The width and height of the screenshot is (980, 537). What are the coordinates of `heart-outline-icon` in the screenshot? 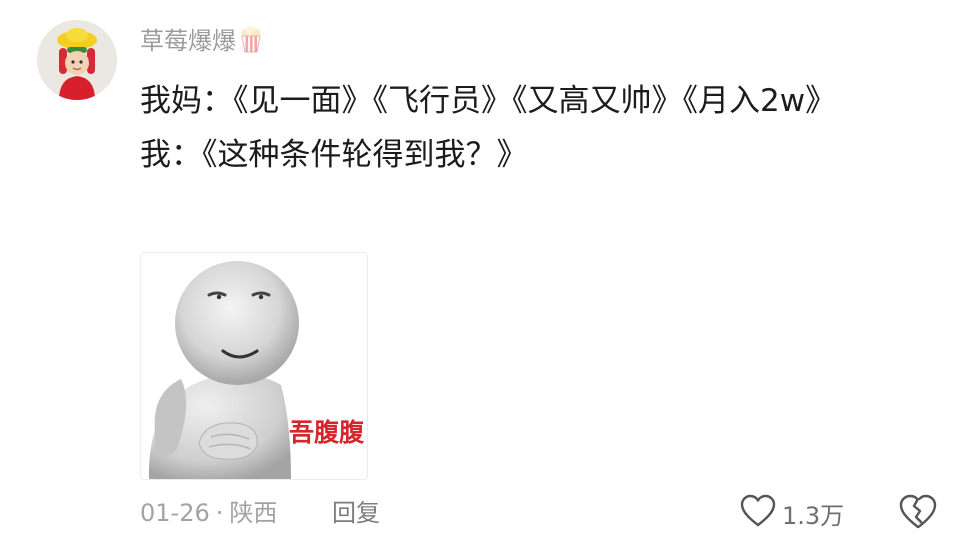 It's located at (758, 513).